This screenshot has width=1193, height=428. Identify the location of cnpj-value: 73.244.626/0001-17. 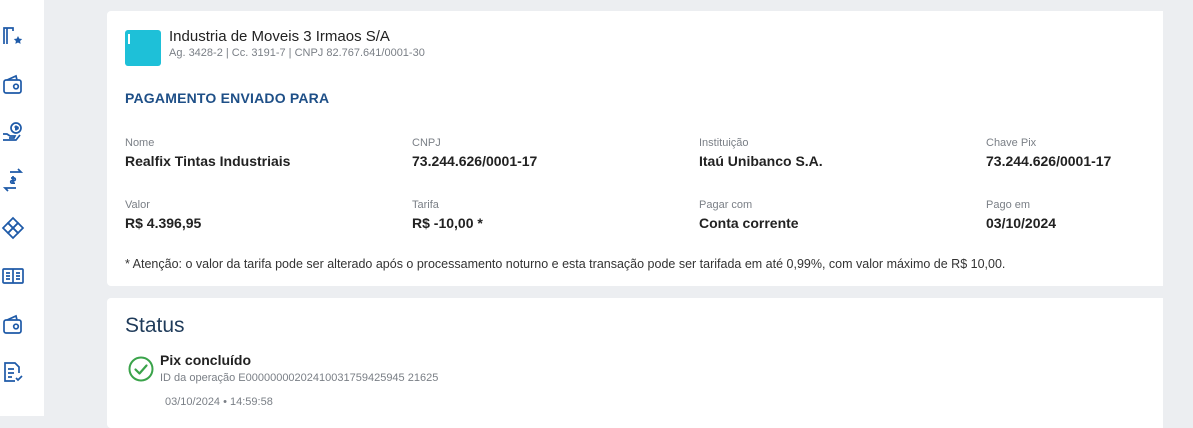
(475, 161).